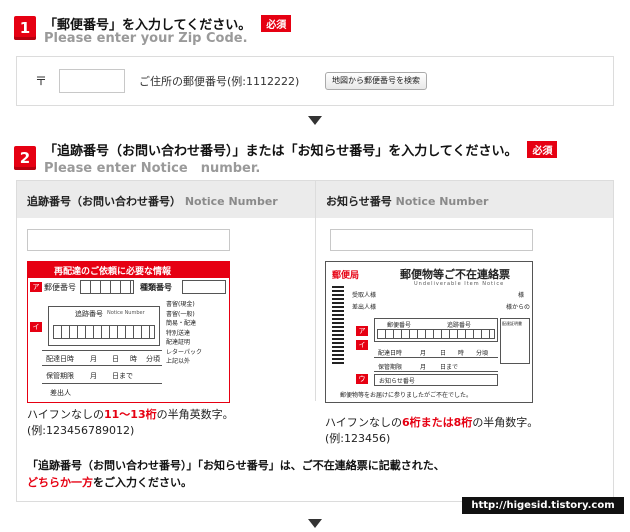  What do you see at coordinates (397, 381) in the screenshot?
I see `notice-number-label: お知らせ番号` at bounding box center [397, 381].